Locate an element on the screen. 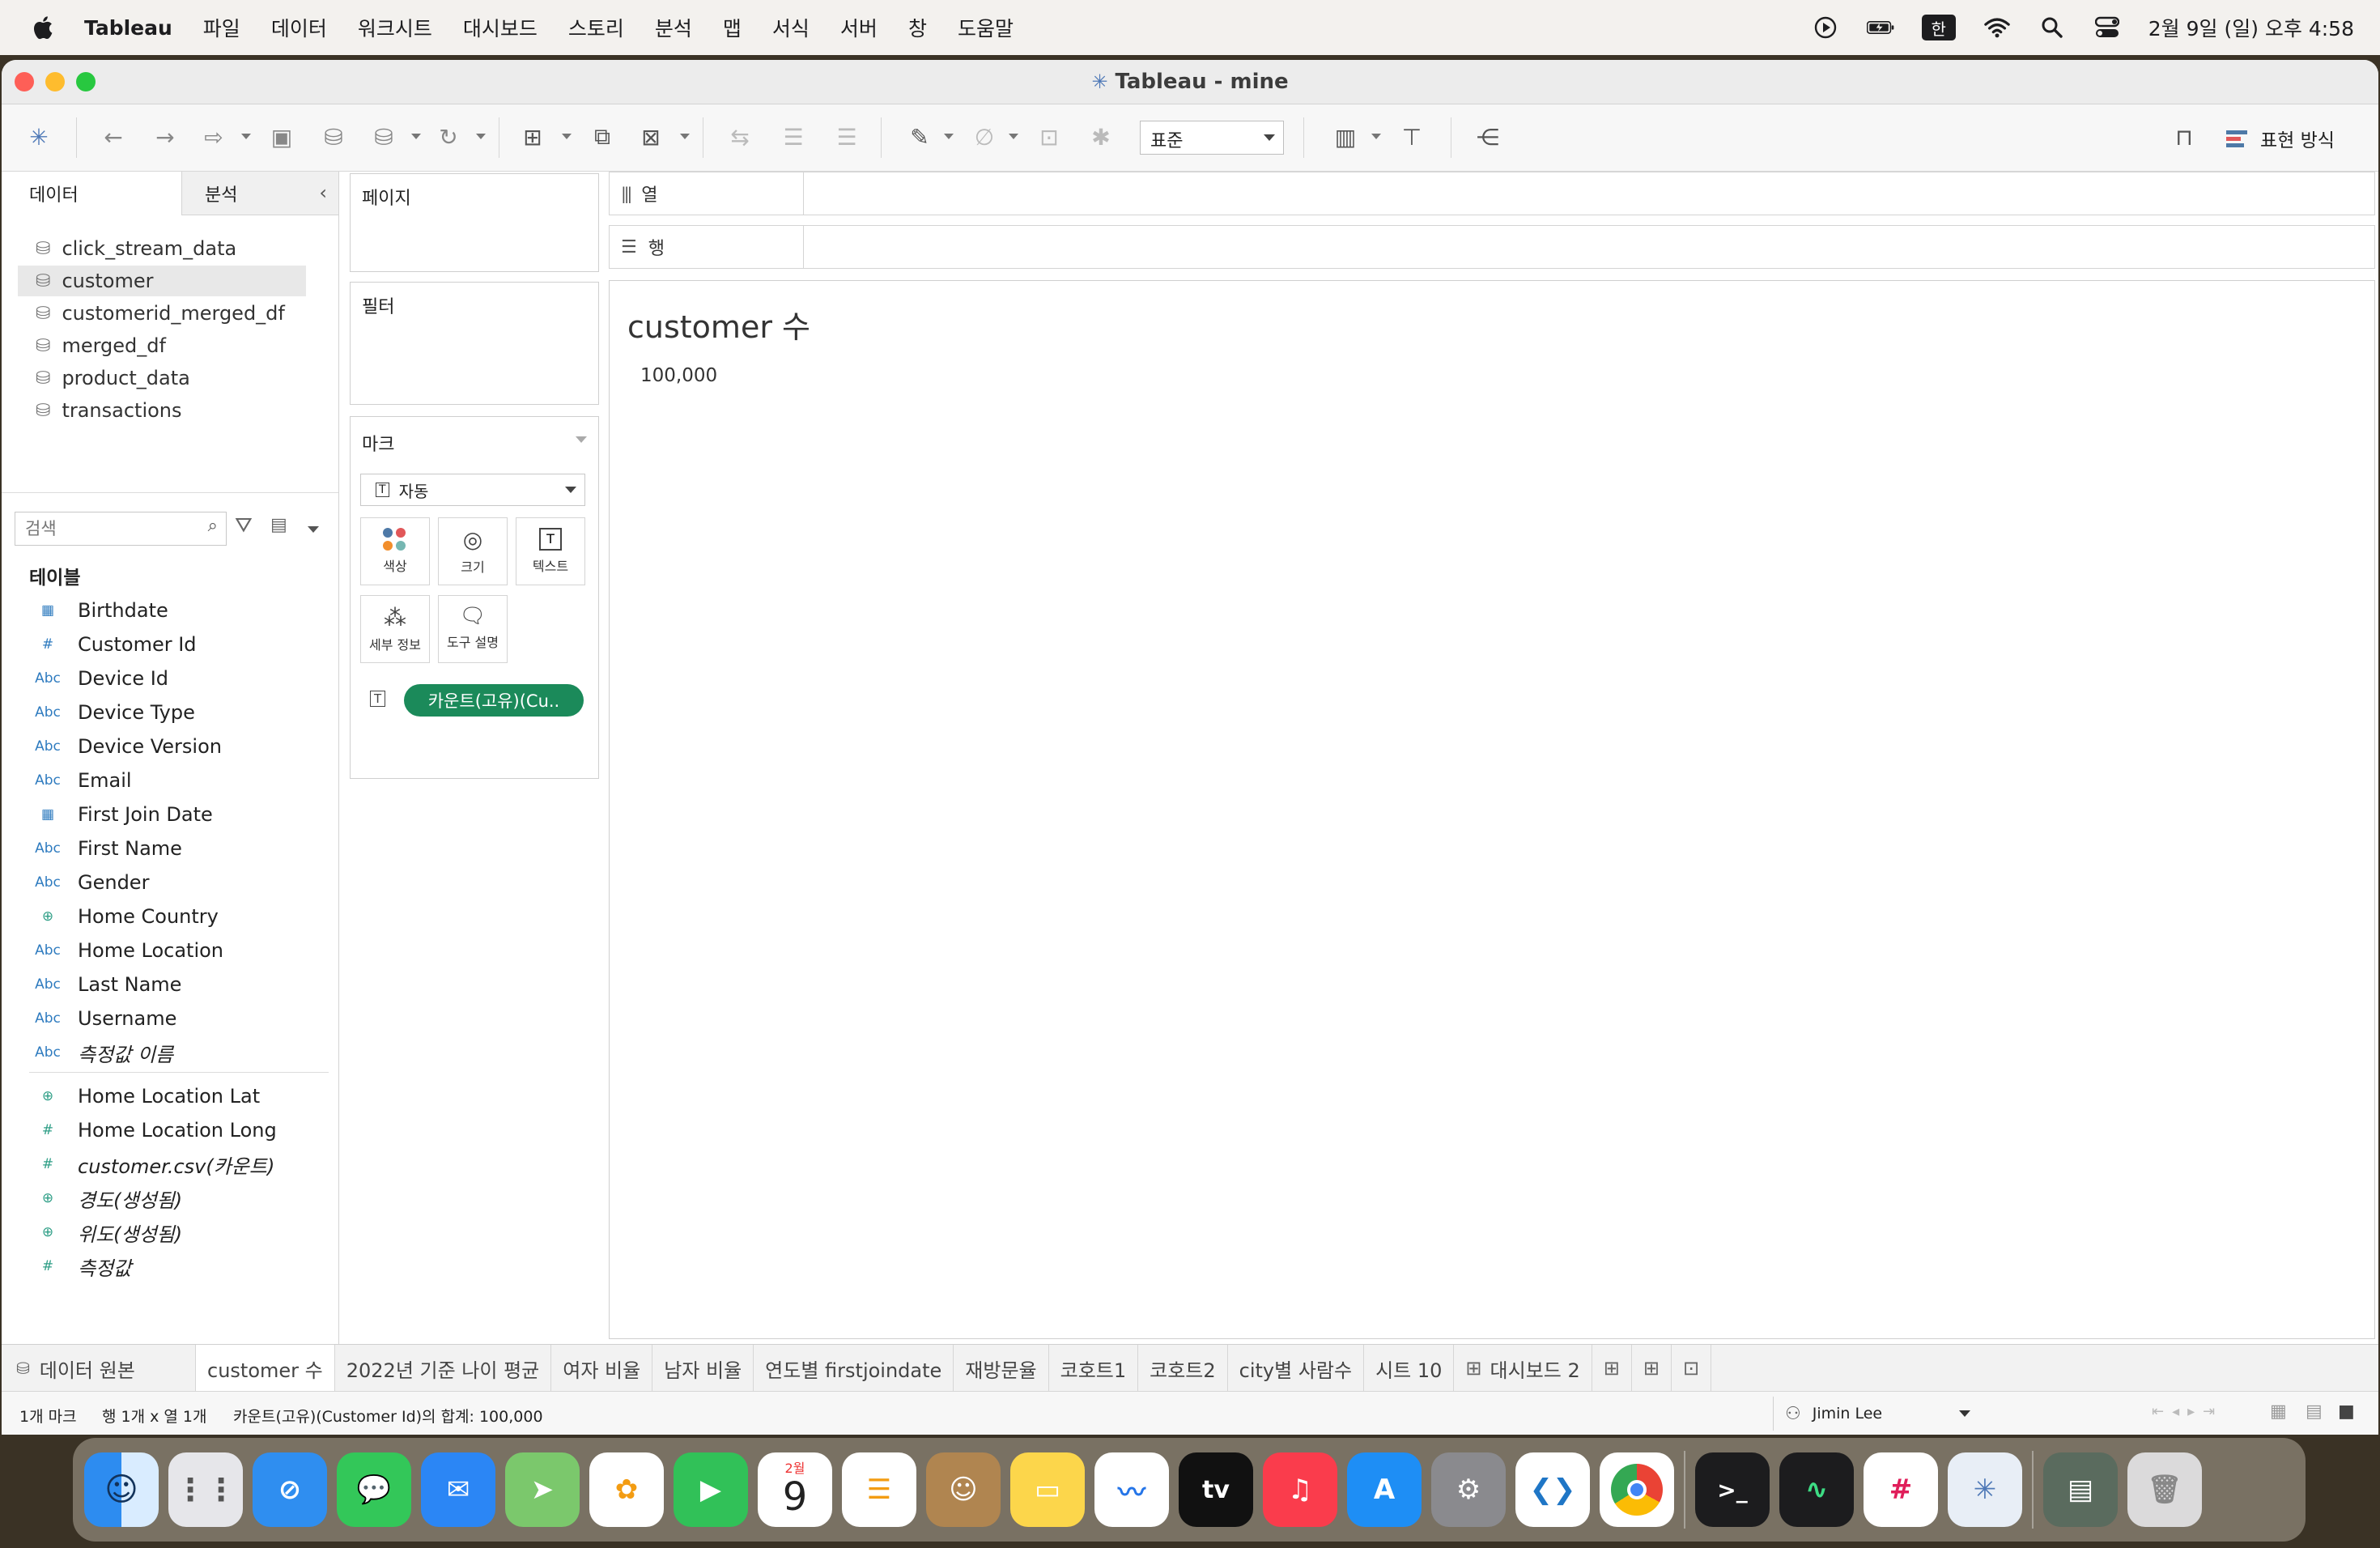 Image resolution: width=2380 pixels, height=1548 pixels. tab-dashboard: ⊞ 대시보드 2 is located at coordinates (1523, 1369).